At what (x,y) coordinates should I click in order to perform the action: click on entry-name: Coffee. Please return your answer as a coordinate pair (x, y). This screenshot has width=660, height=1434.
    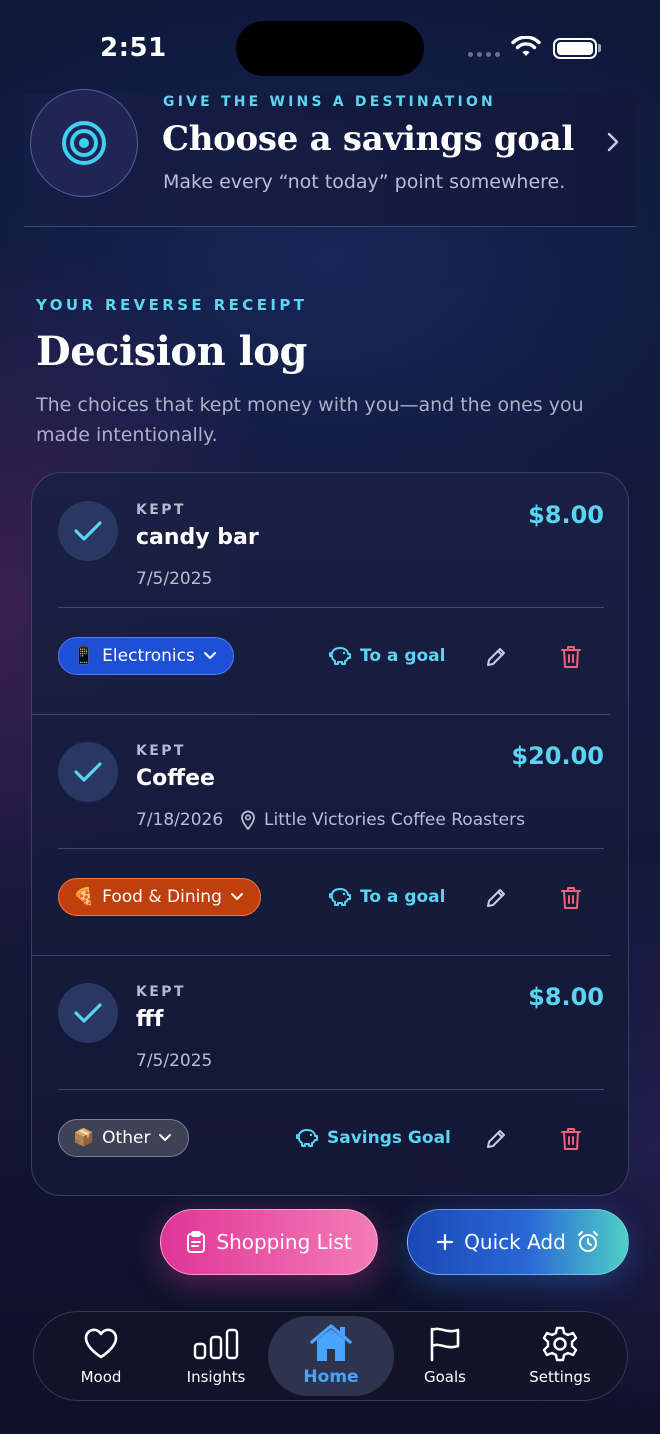
    Looking at the image, I should click on (175, 778).